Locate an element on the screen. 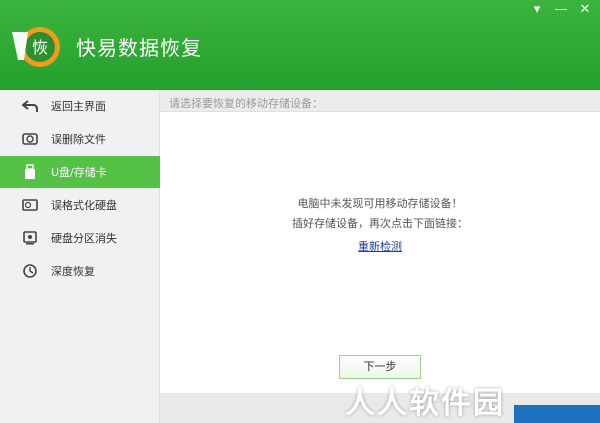 This screenshot has height=423, width=600. redetect-link: 重新检测 is located at coordinates (380, 246).